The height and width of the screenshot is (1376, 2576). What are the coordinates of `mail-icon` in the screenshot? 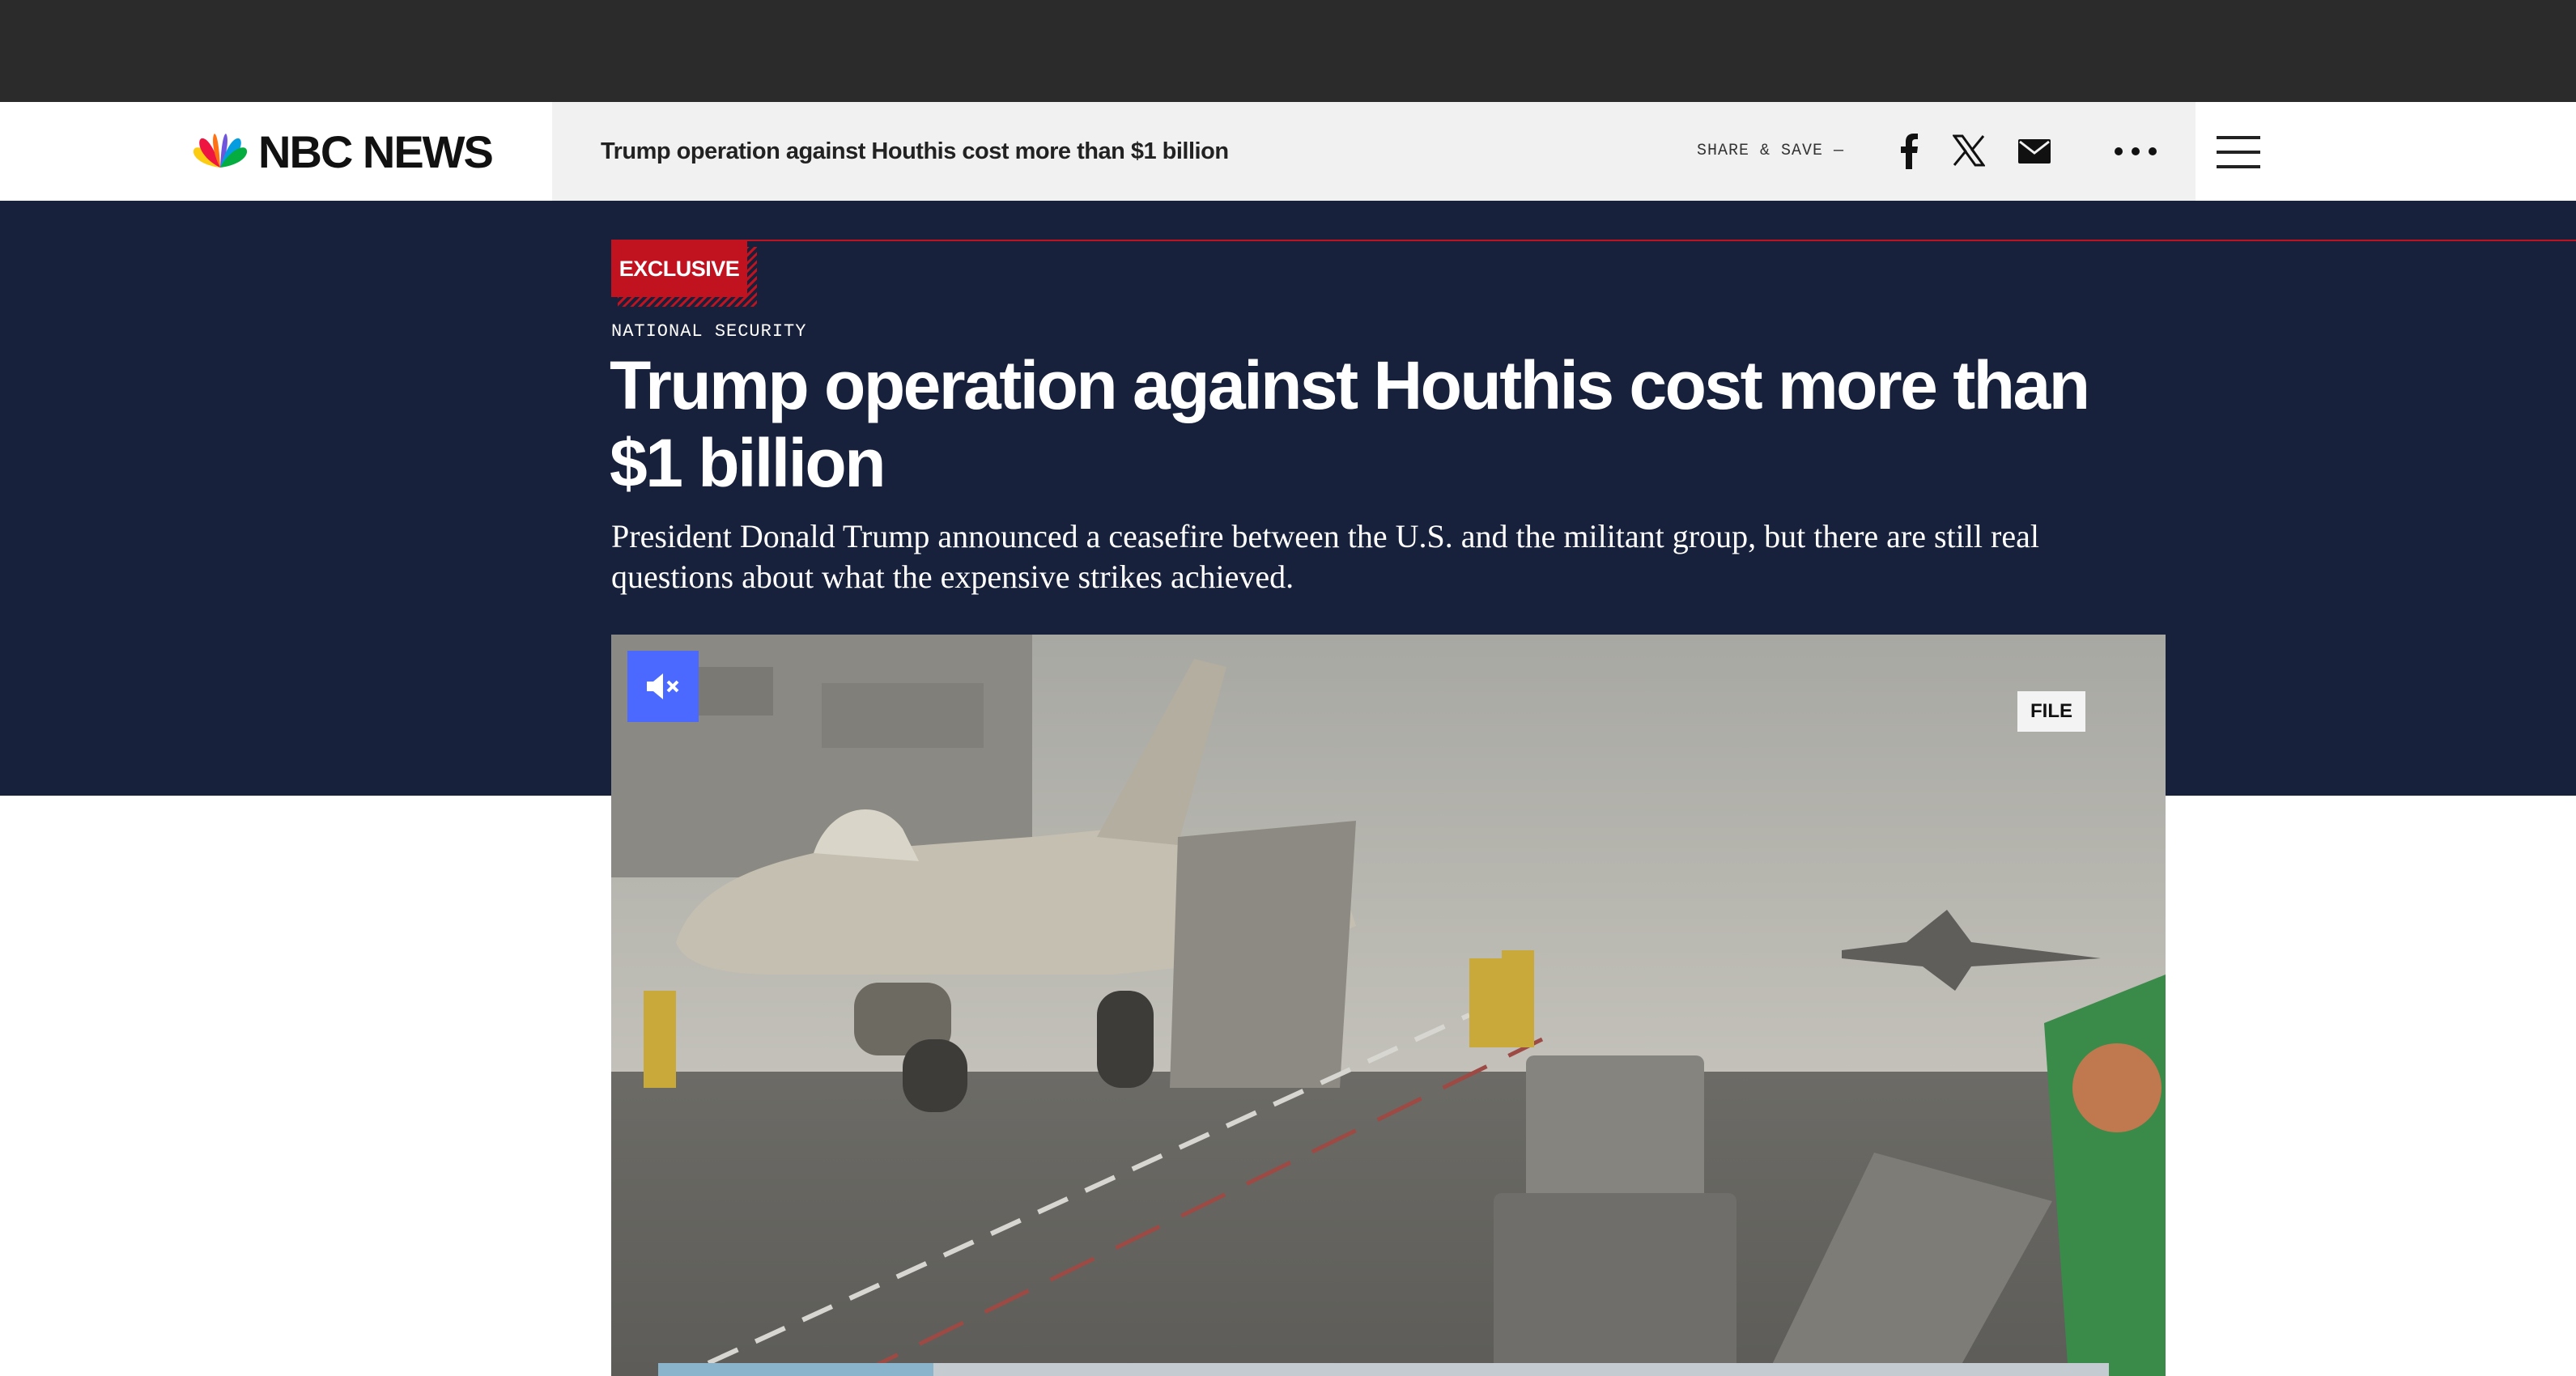 It's located at (2035, 151).